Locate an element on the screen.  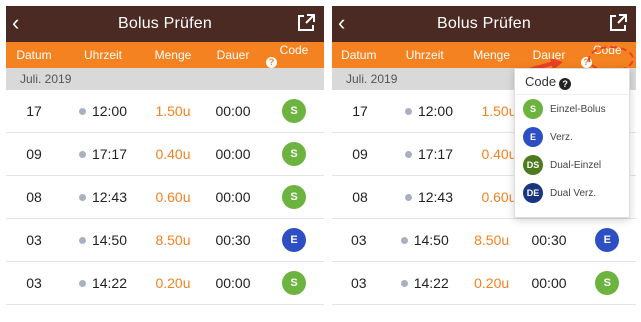
popup-header: Code? is located at coordinates (572, 82).